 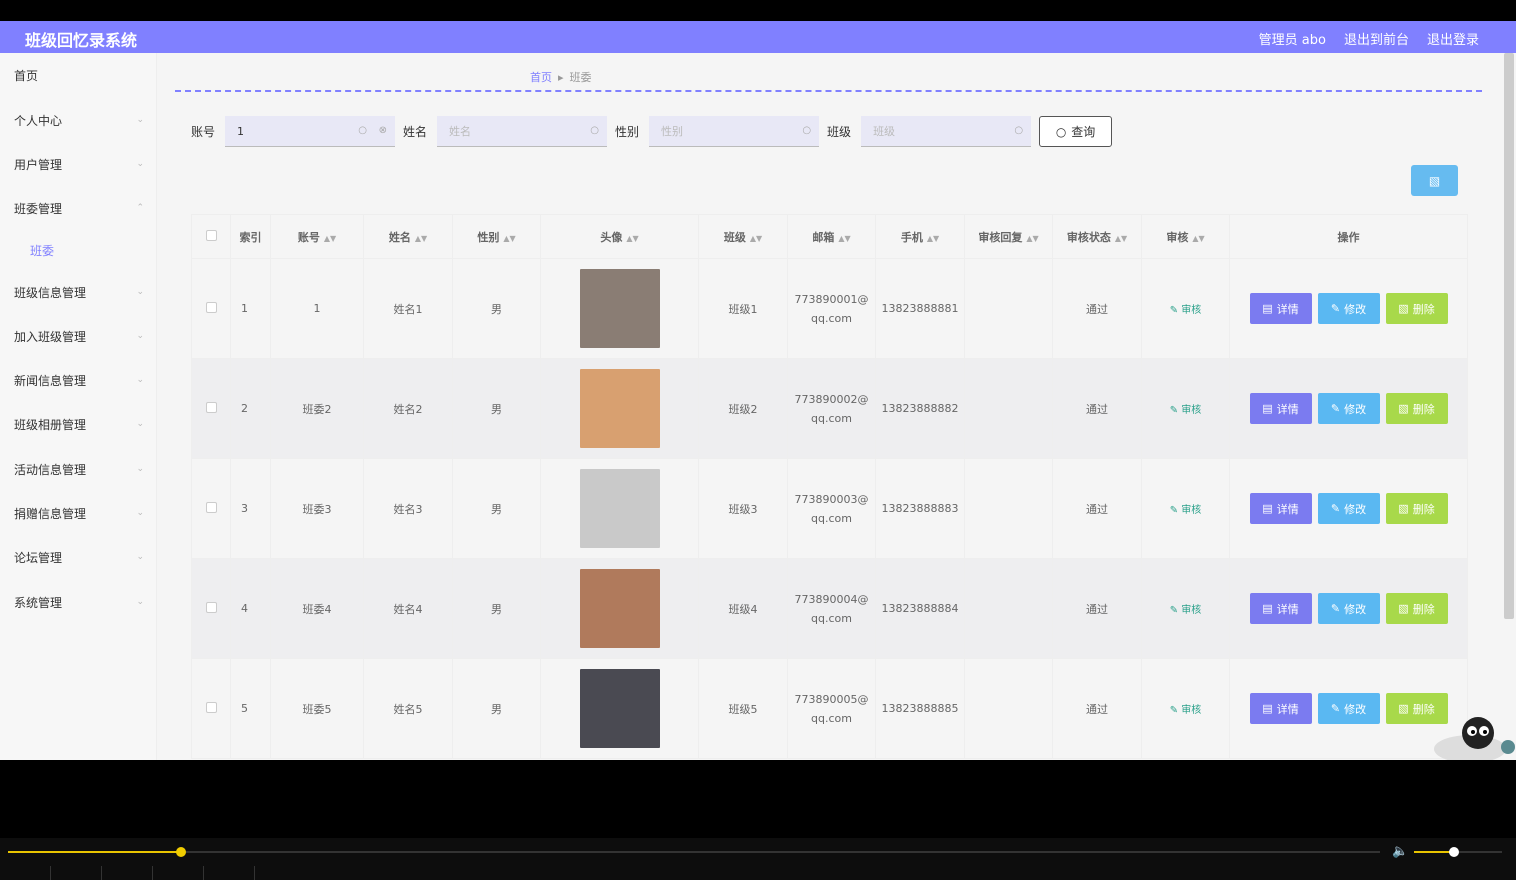 What do you see at coordinates (522, 131) in the screenshot?
I see `name-input: 姓名 ○` at bounding box center [522, 131].